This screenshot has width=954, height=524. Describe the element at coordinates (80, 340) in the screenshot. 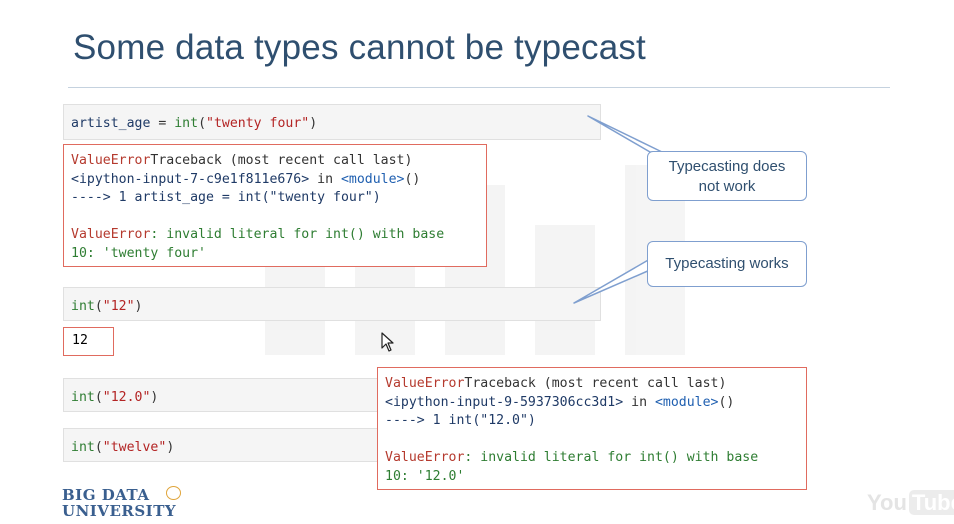

I see `output-value: 12` at that location.